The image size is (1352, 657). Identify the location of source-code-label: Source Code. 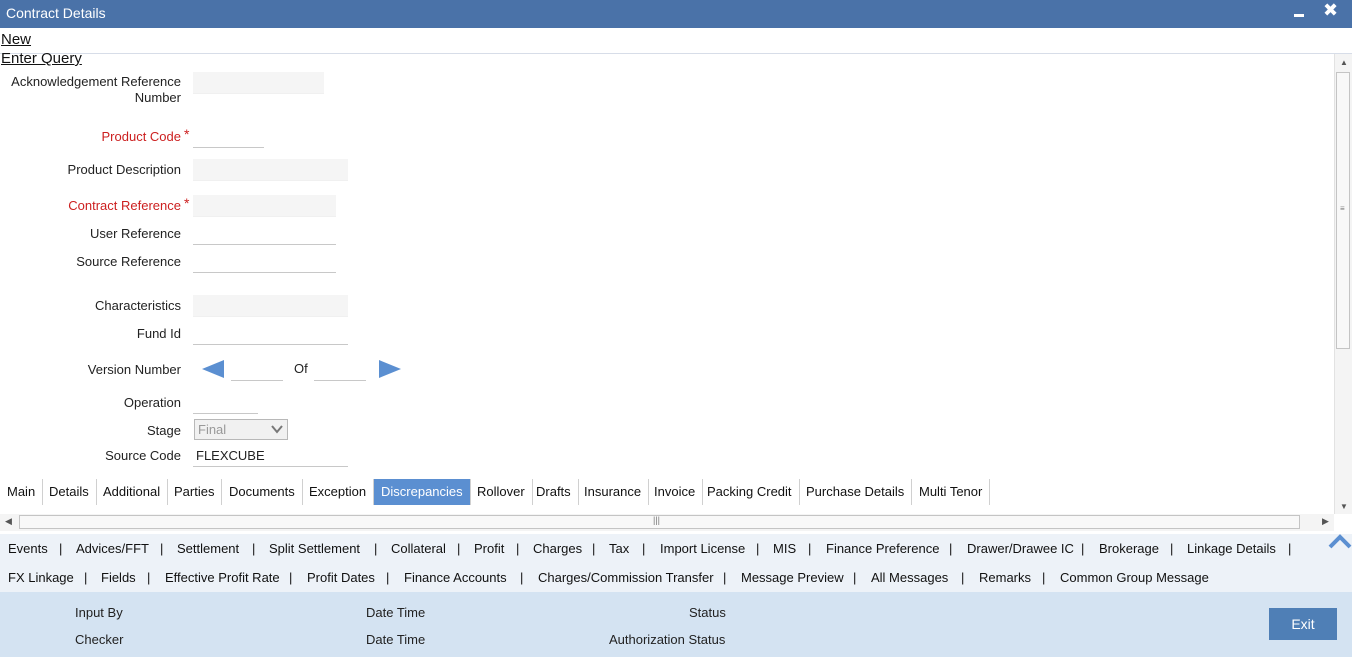
(143, 455).